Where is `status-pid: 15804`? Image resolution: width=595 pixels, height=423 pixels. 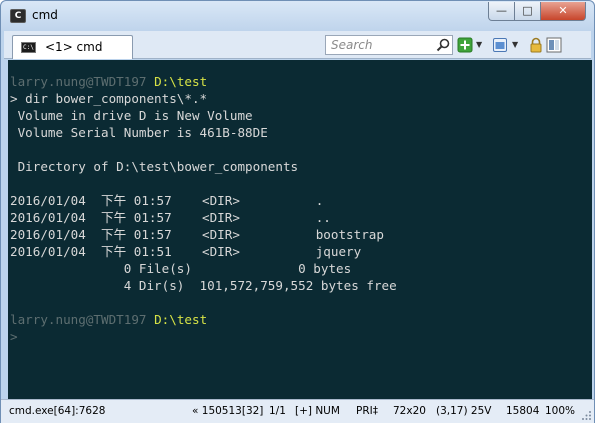
status-pid: 15804 is located at coordinates (522, 411).